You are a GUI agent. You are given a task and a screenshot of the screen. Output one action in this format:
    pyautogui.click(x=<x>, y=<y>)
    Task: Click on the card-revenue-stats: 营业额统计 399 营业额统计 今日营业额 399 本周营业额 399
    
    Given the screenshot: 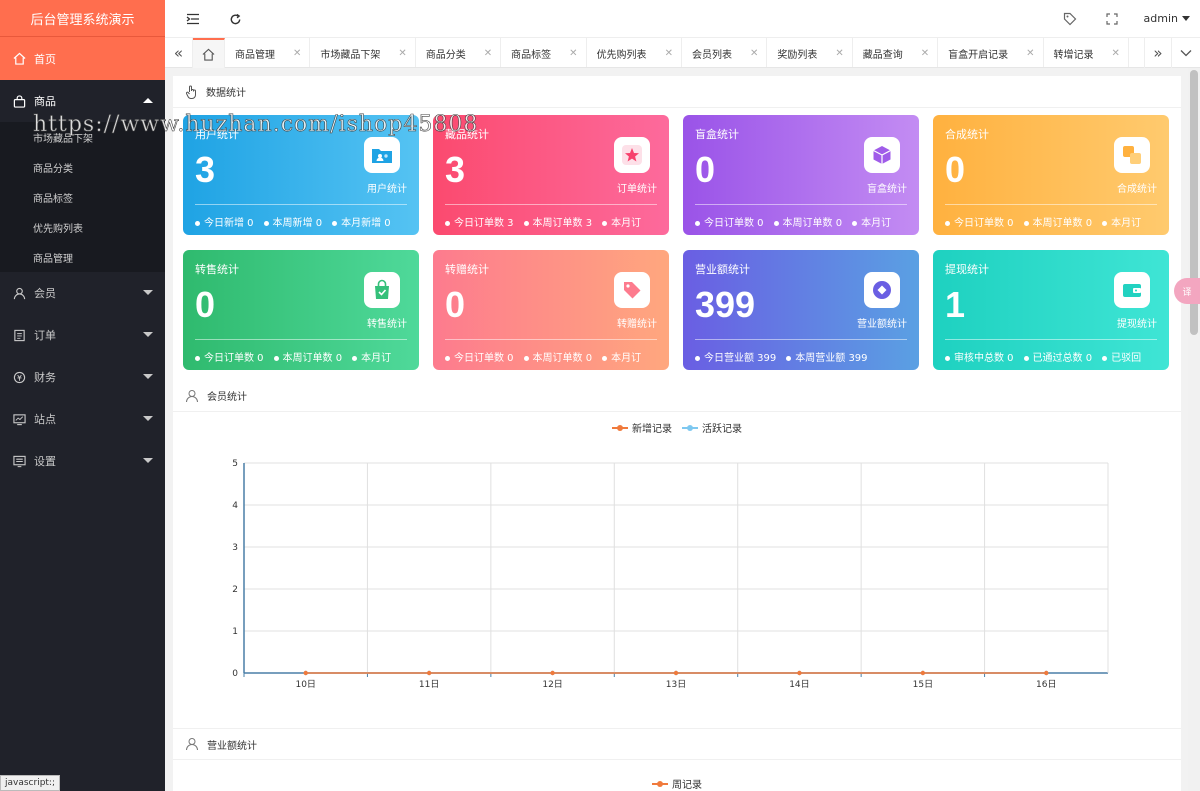 What is the action you would take?
    pyautogui.click(x=801, y=310)
    